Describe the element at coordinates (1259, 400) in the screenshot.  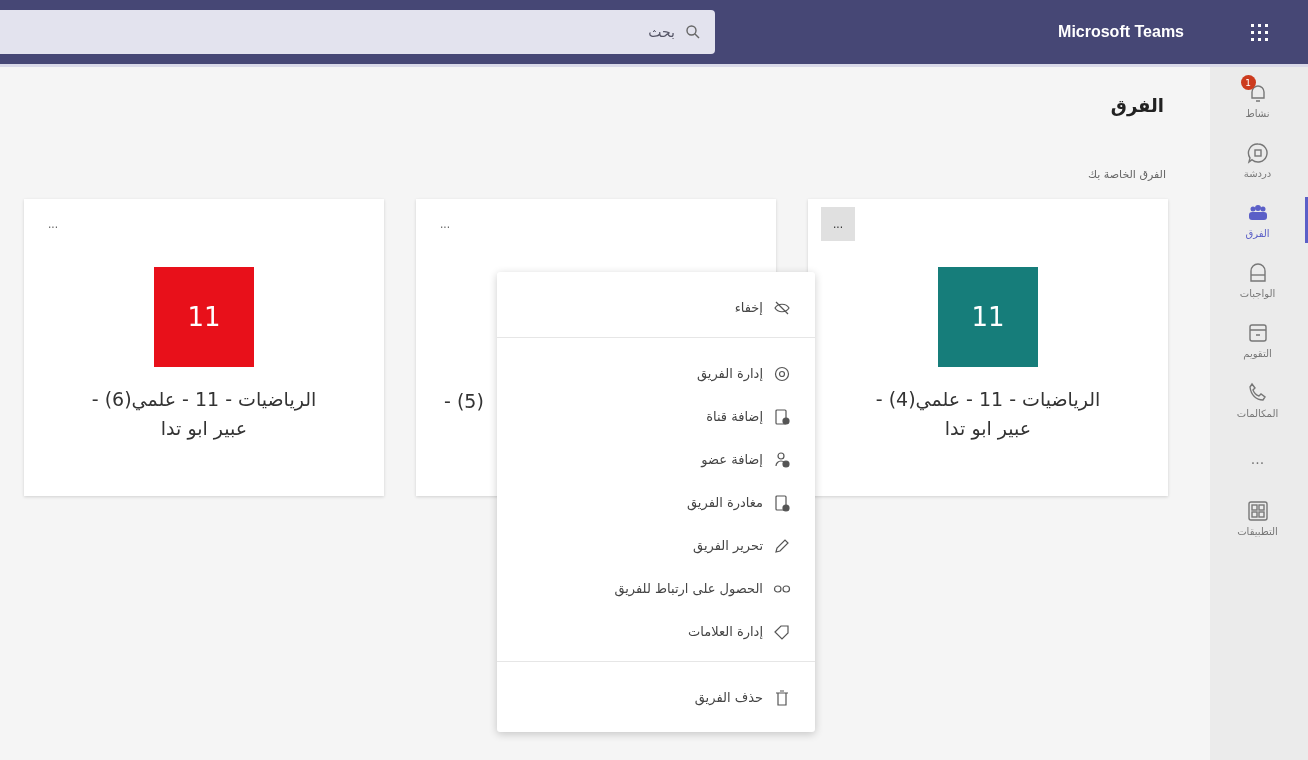
I see `rail-item: المكالمات` at that location.